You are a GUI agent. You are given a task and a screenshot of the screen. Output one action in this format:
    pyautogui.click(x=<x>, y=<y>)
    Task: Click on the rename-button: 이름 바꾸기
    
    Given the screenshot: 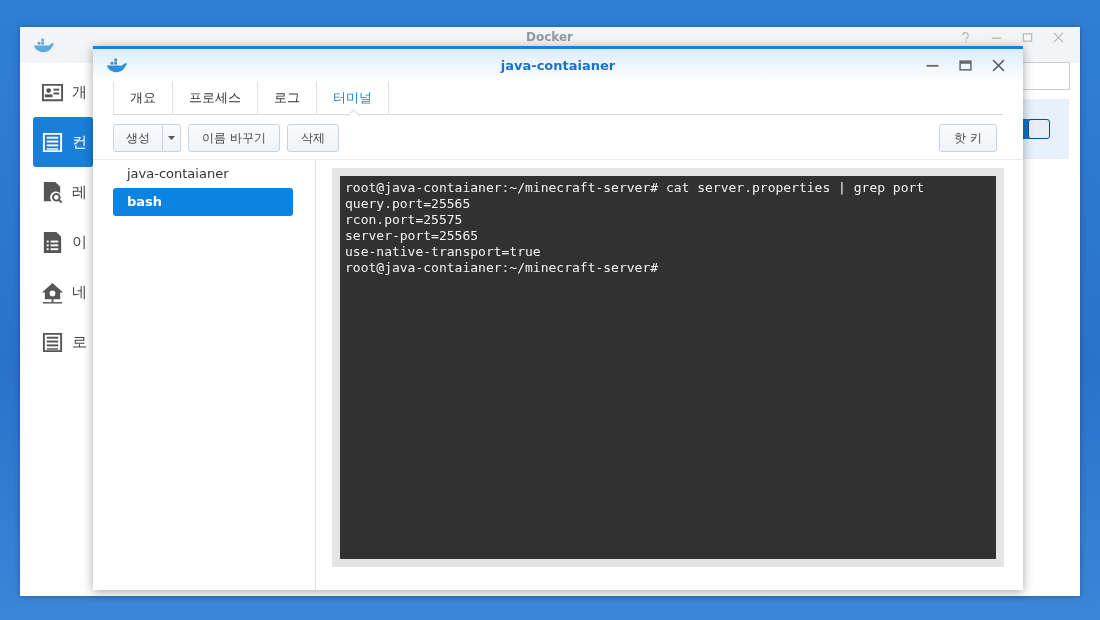 What is the action you would take?
    pyautogui.click(x=234, y=138)
    